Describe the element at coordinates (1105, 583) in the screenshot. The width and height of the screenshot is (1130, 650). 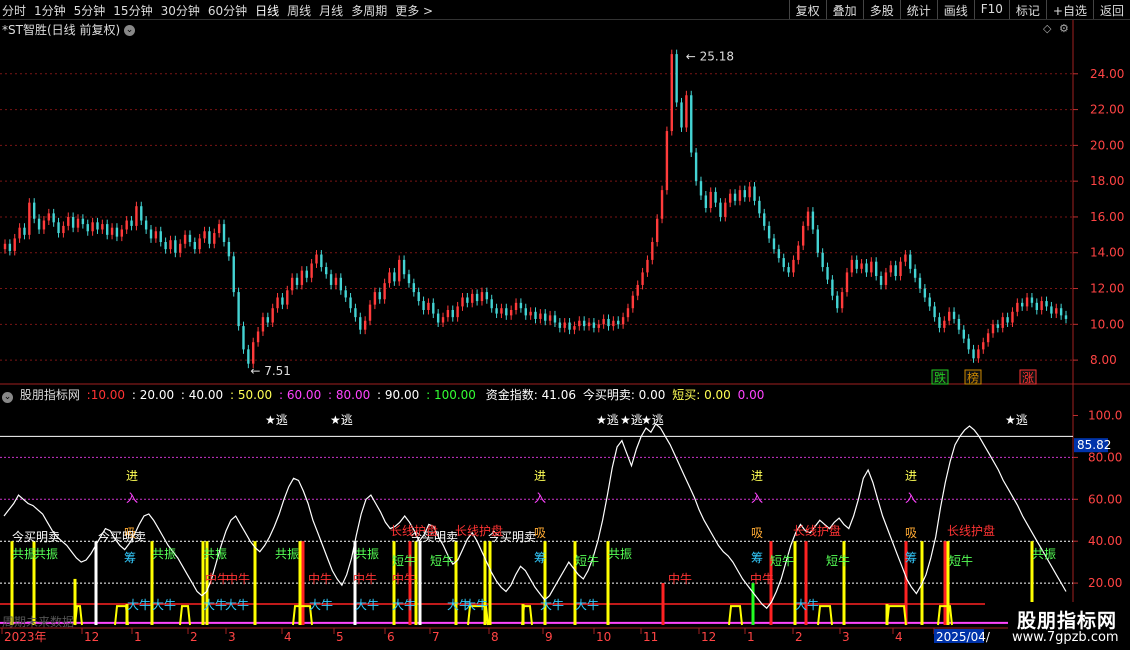
I see `ind-tick-label: 20.00` at that location.